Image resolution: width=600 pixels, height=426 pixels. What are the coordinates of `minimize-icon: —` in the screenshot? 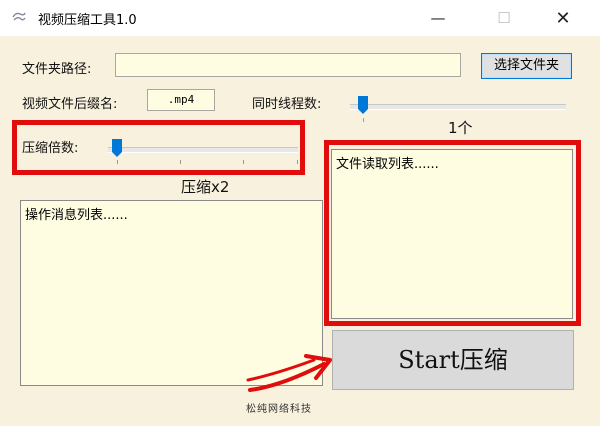 It's located at (438, 18).